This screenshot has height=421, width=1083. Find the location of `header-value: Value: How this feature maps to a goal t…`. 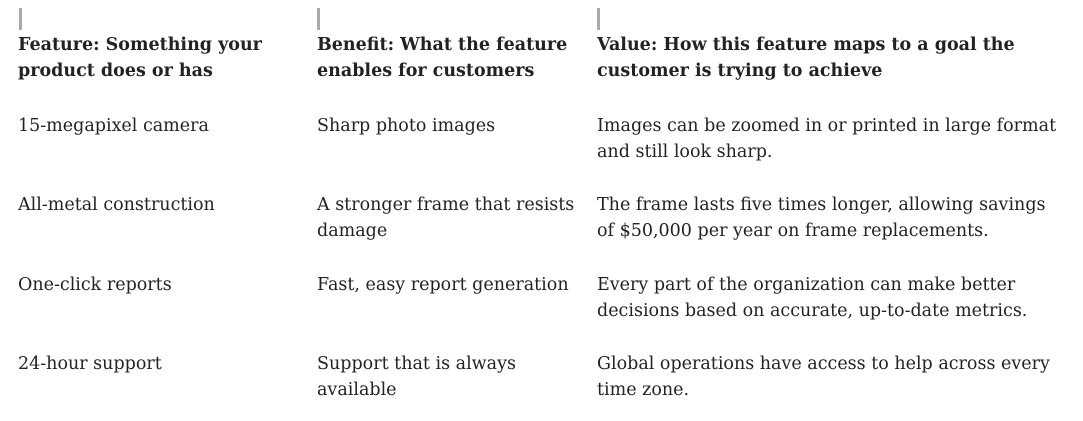

header-value: Value: How this feature maps to a goal t… is located at coordinates (806, 58).